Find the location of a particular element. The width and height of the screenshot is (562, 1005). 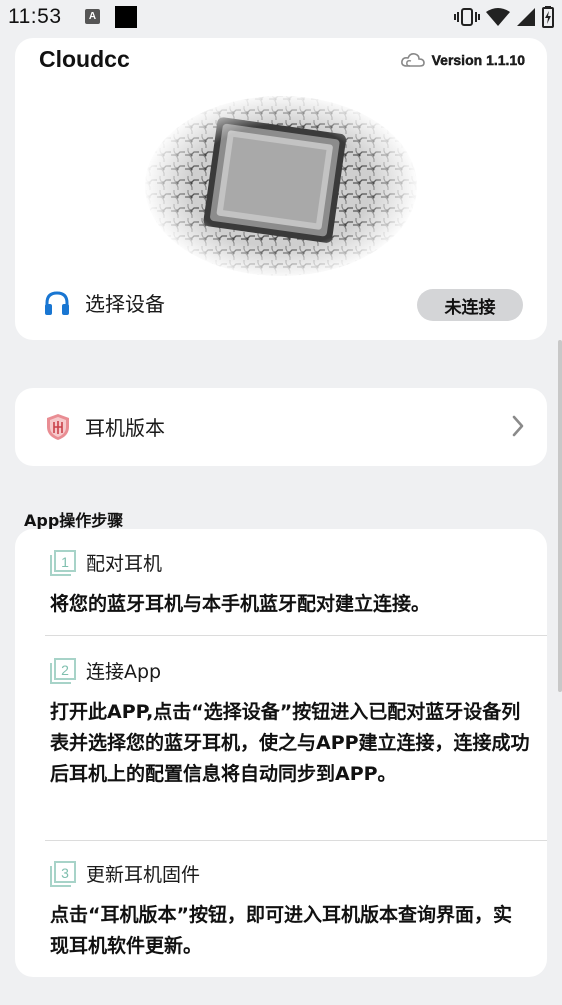

cloud-icon is located at coordinates (412, 60).